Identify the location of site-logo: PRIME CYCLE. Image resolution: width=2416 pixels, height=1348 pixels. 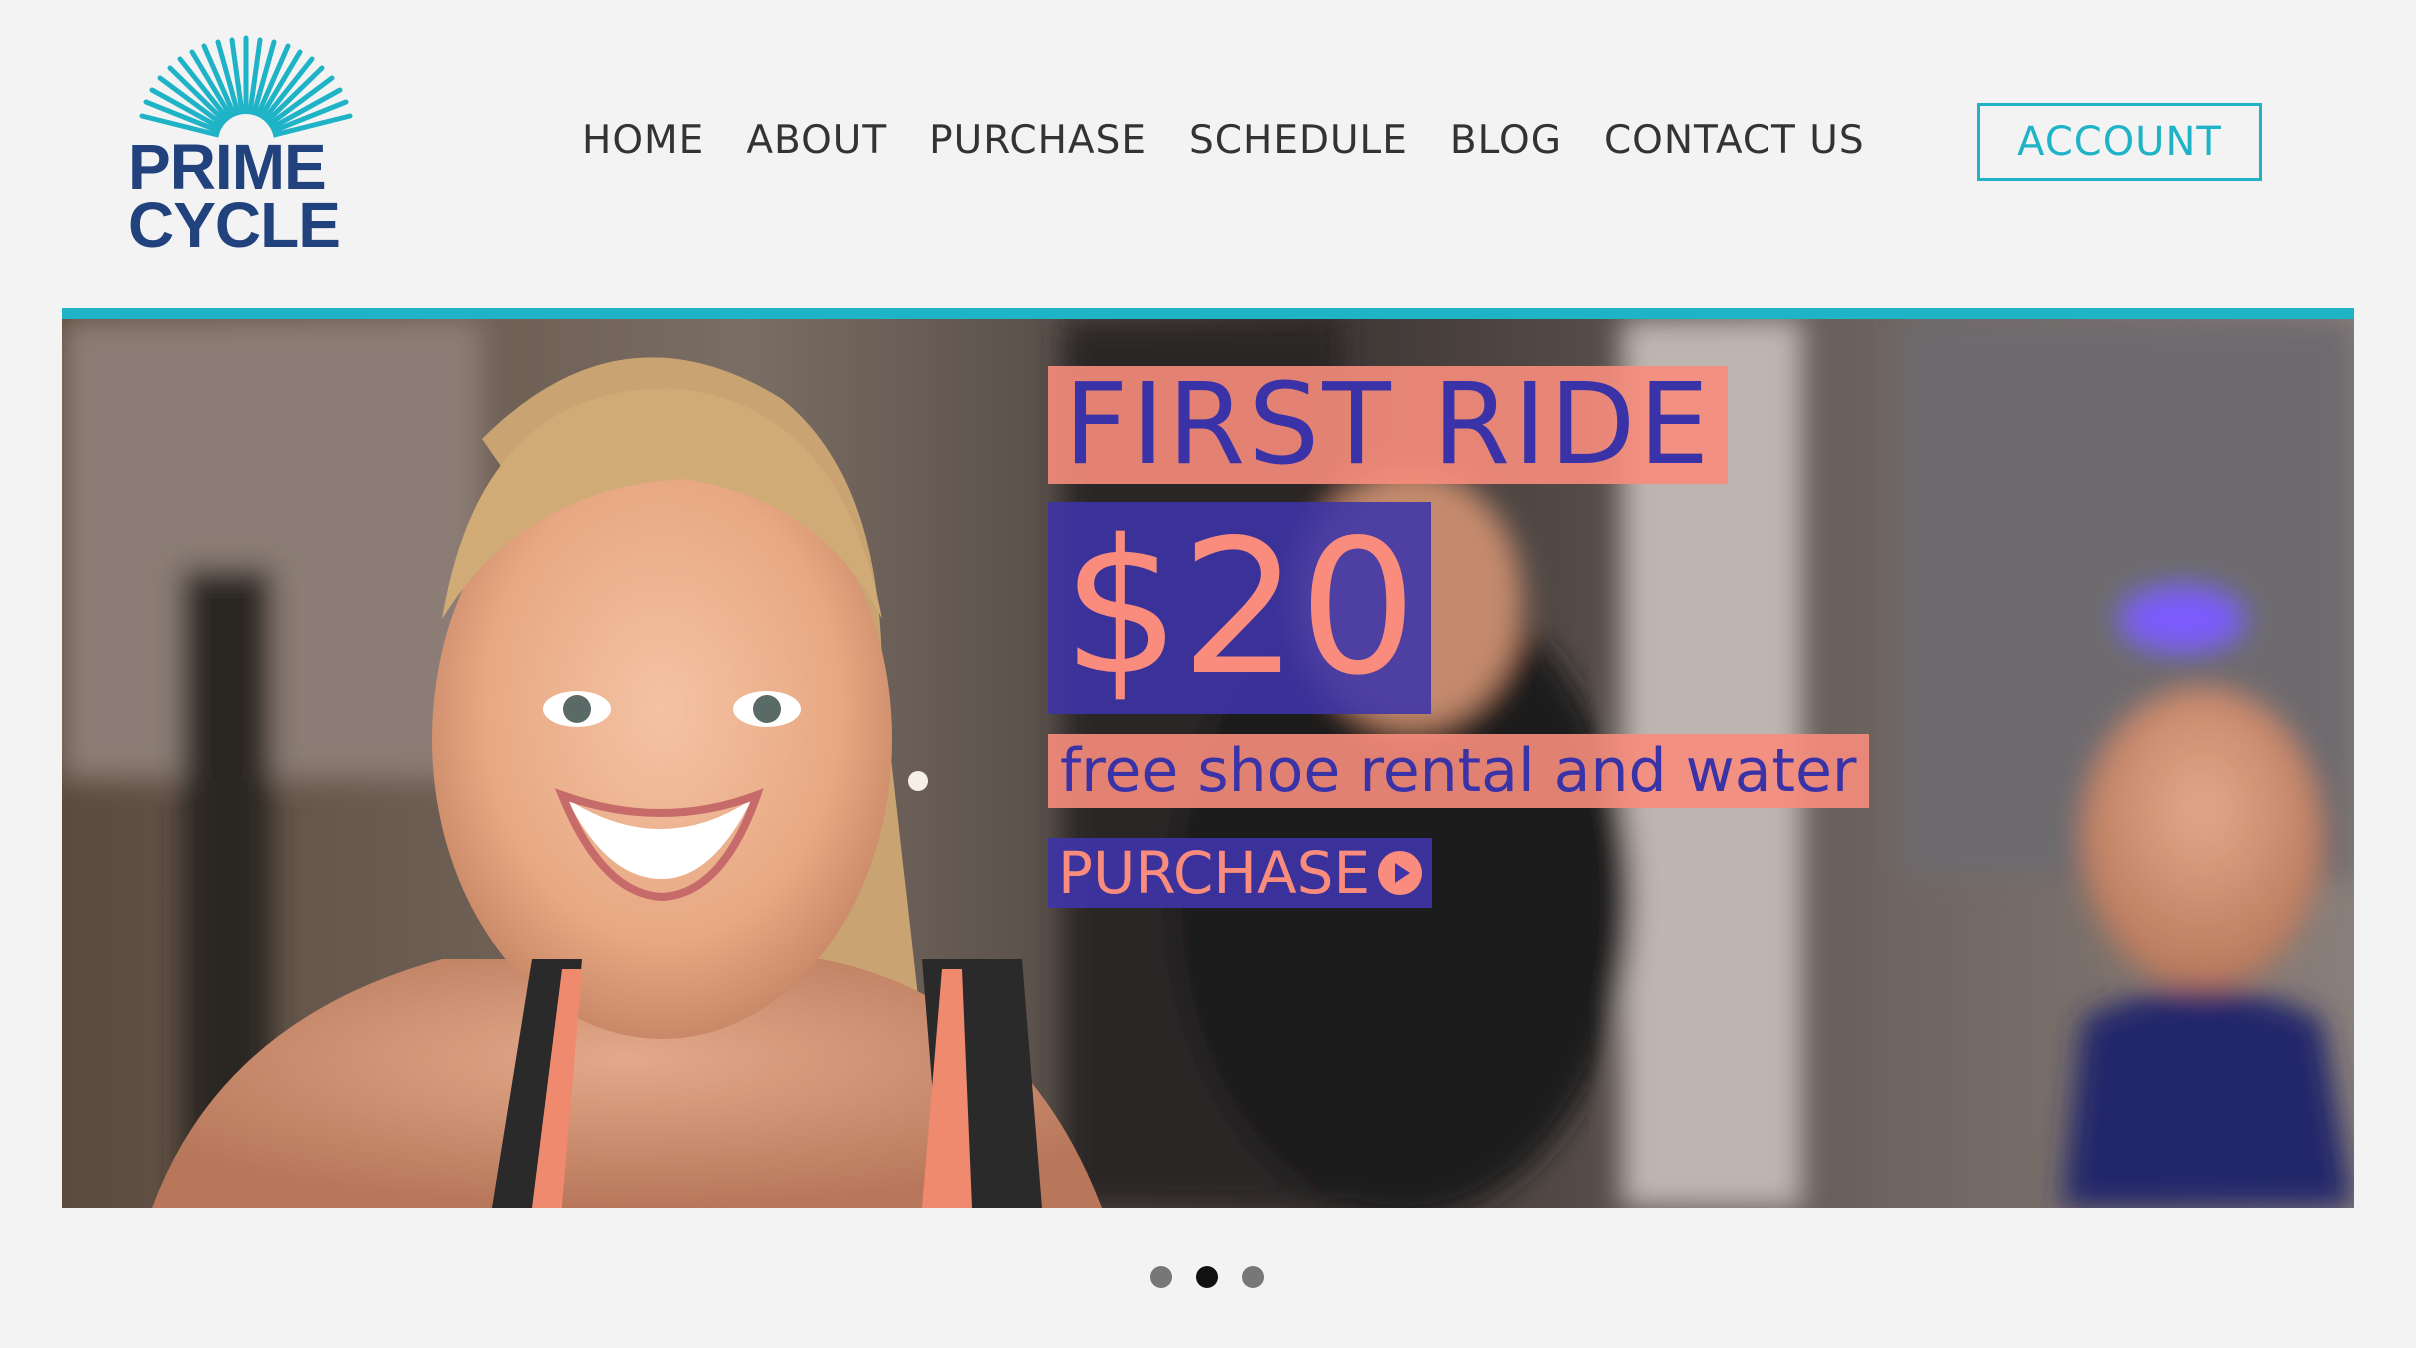
(246, 150).